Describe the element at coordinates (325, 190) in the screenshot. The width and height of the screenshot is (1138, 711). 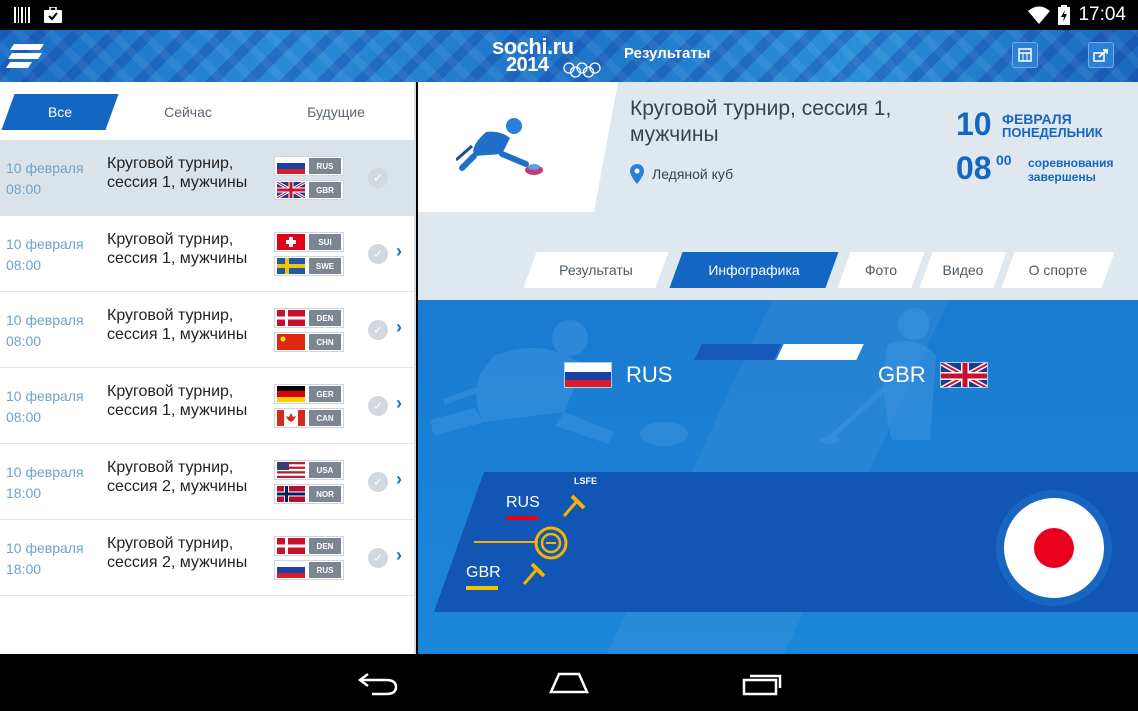
I see `team-code: GBR` at that location.